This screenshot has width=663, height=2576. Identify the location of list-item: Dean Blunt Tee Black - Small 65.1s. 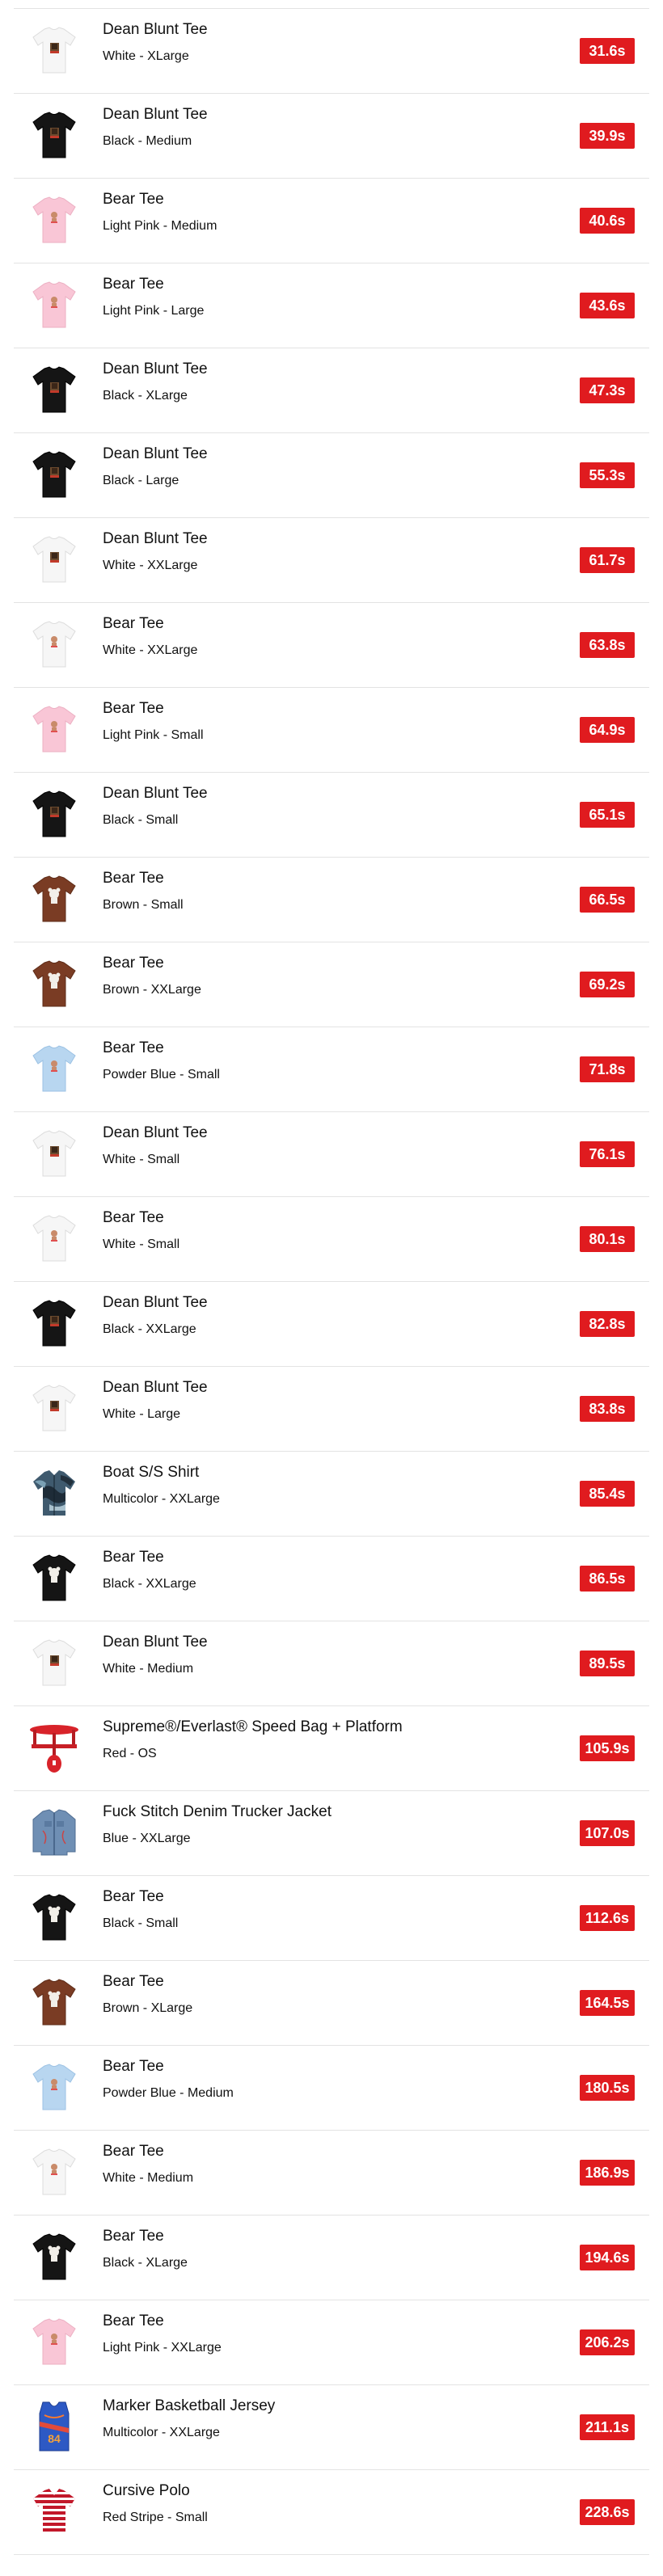
(331, 815).